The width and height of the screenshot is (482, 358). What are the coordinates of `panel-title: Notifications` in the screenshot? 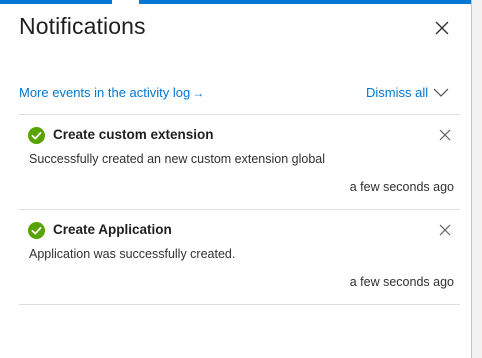 It's located at (82, 26).